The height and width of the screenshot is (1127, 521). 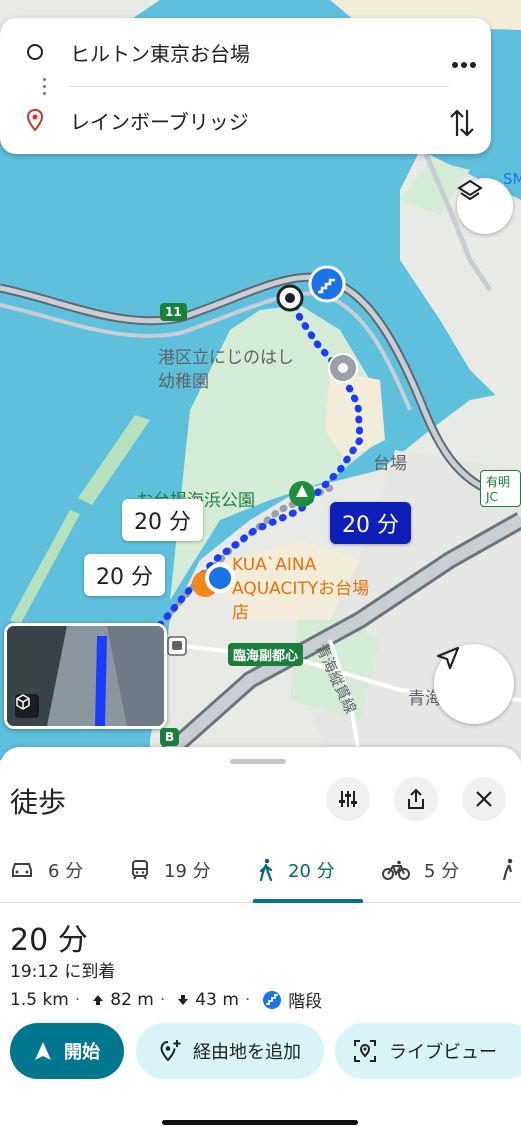 I want to click on add-waypoint-button: 経由地を追加, so click(x=230, y=1051).